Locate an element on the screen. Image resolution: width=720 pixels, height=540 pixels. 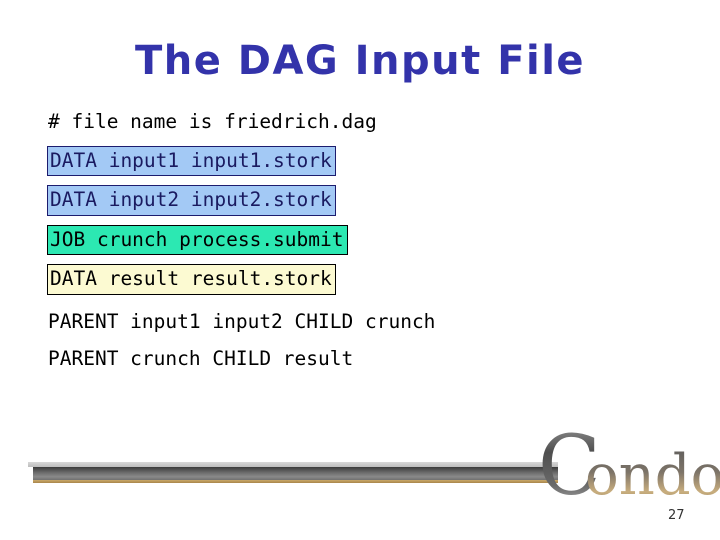
page-title: The DAG Input File is located at coordinates (360, 61).